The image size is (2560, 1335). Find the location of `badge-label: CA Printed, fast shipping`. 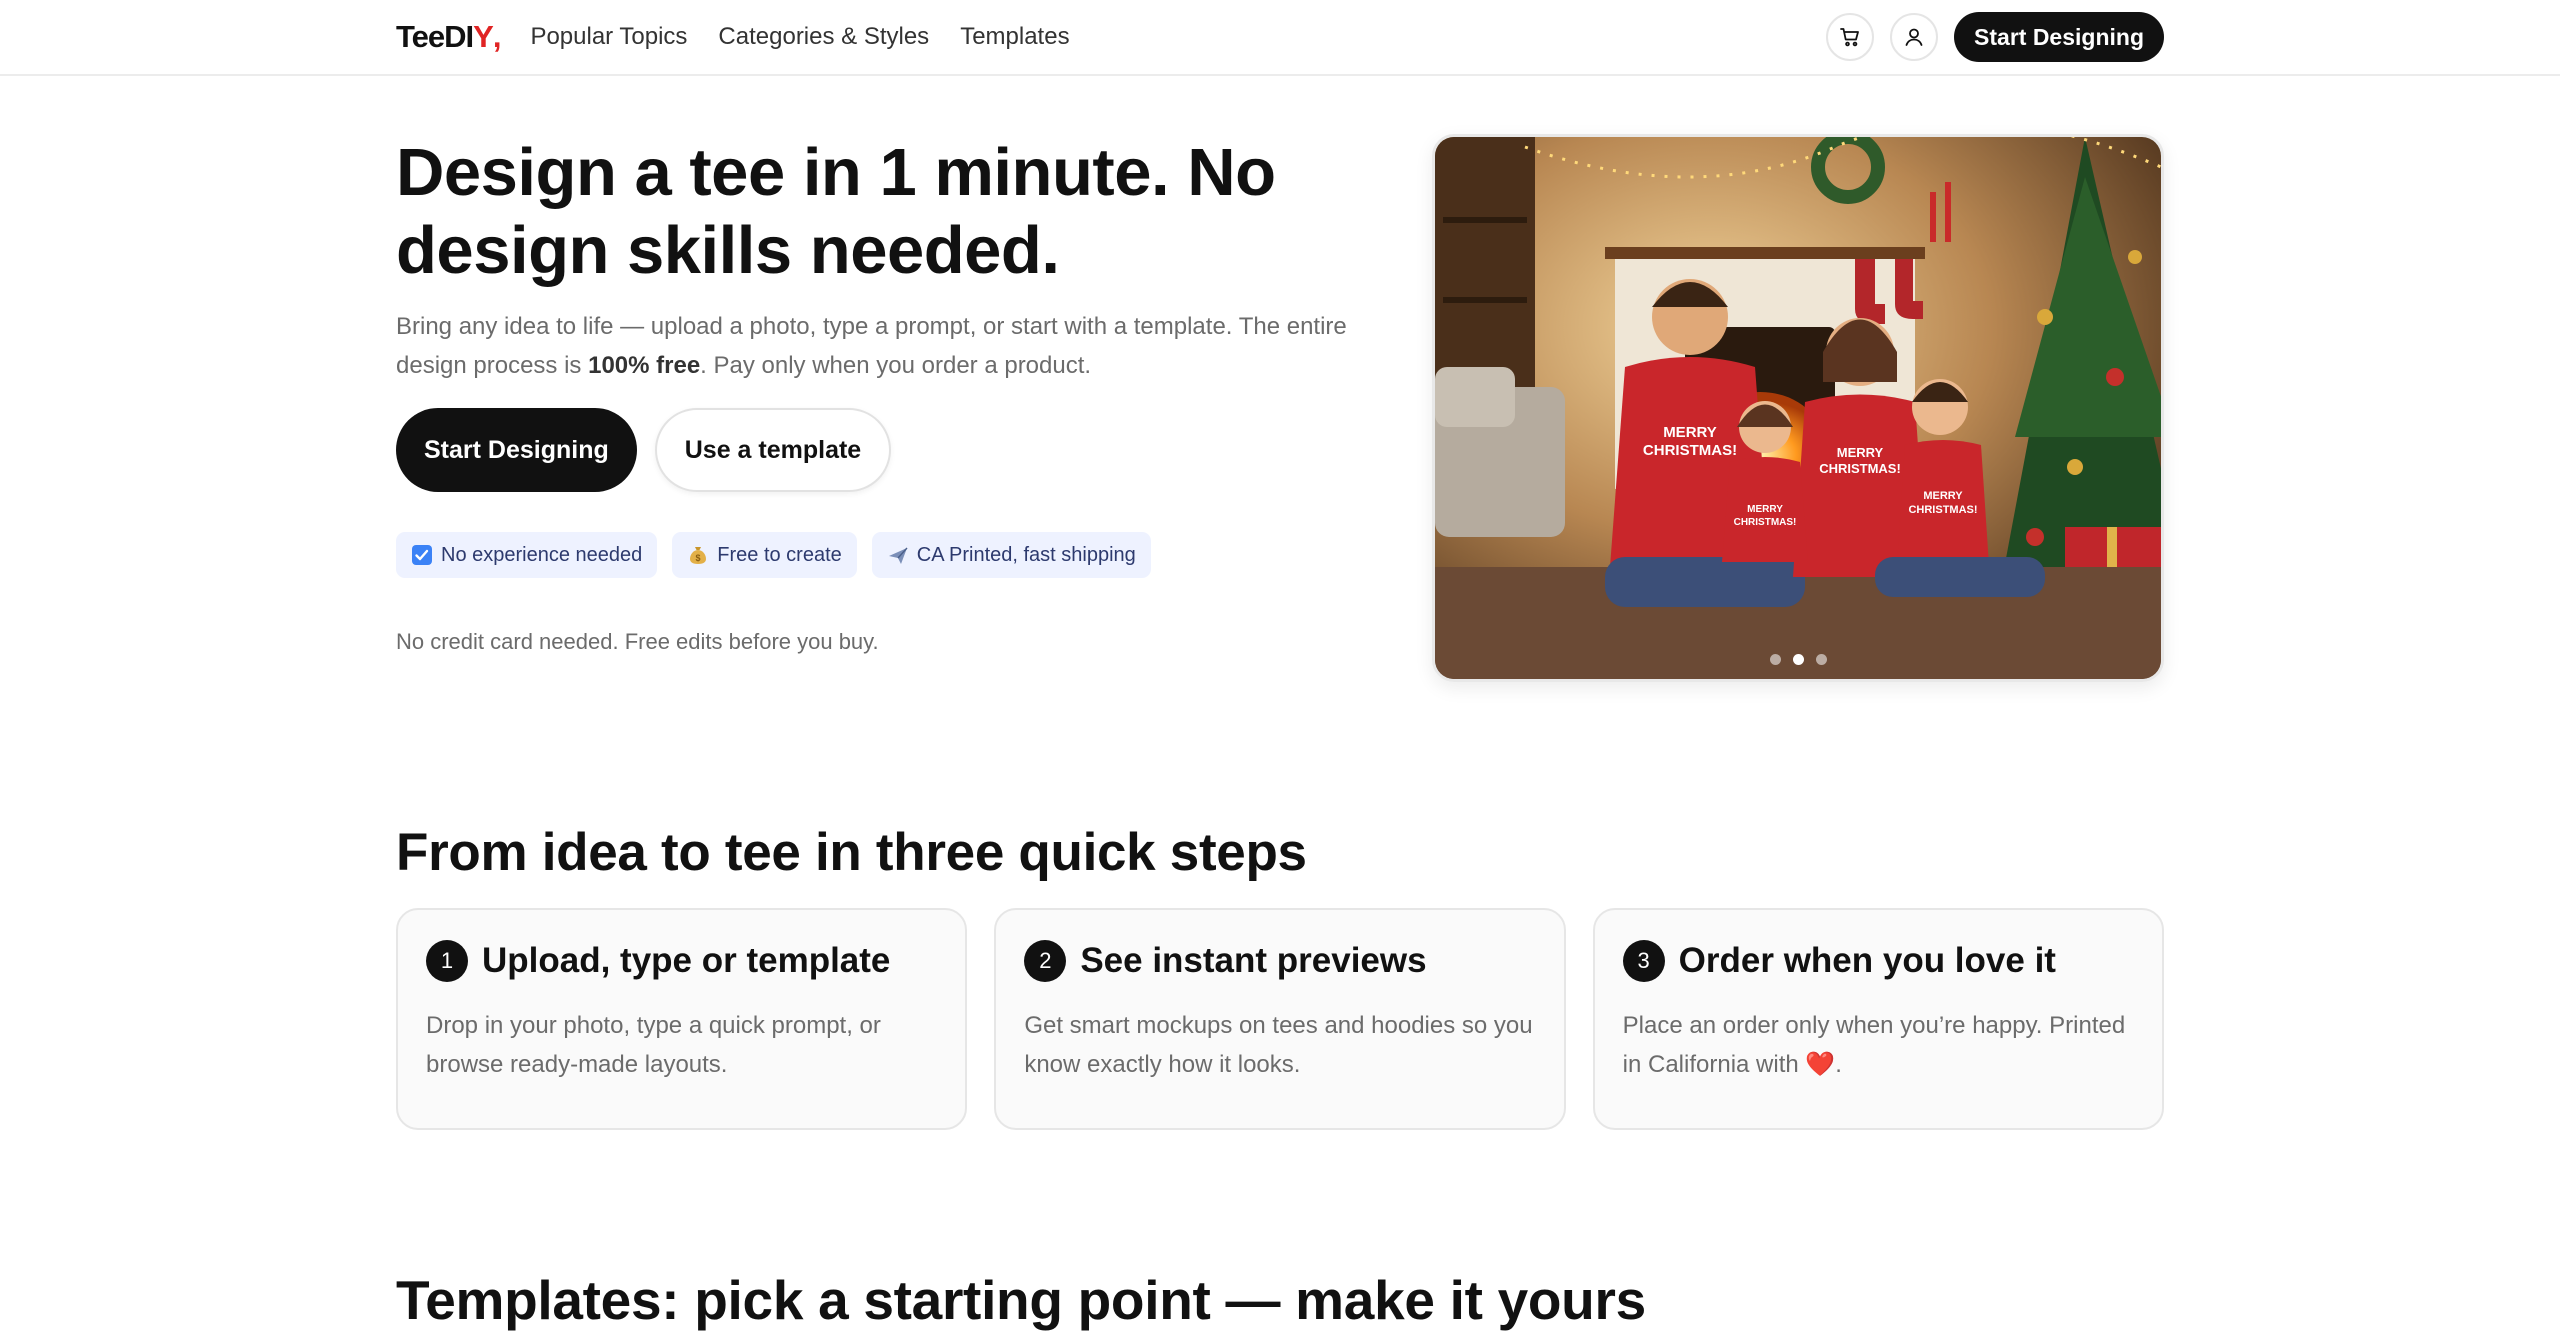

badge-label: CA Printed, fast shipping is located at coordinates (1026, 554).